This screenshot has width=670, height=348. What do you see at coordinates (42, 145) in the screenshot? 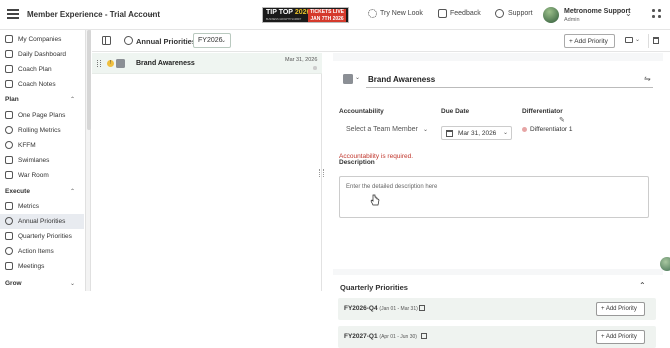
I see `sidebar-item-kffm: KFFM` at bounding box center [42, 145].